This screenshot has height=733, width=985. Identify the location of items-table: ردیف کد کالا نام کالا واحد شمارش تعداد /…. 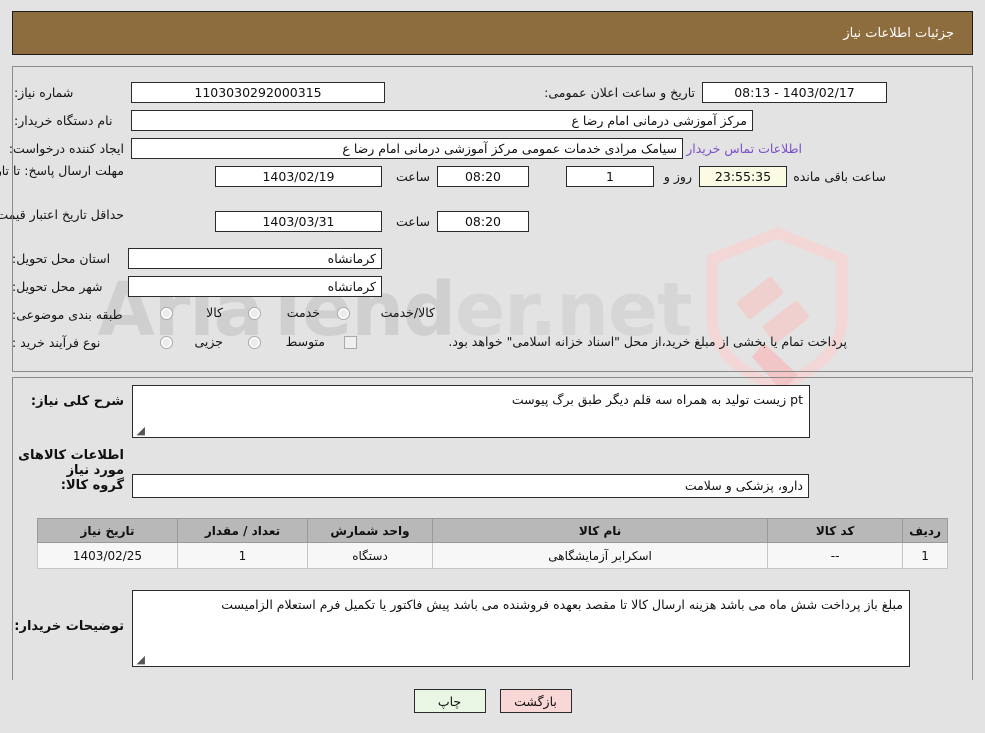
(492, 543).